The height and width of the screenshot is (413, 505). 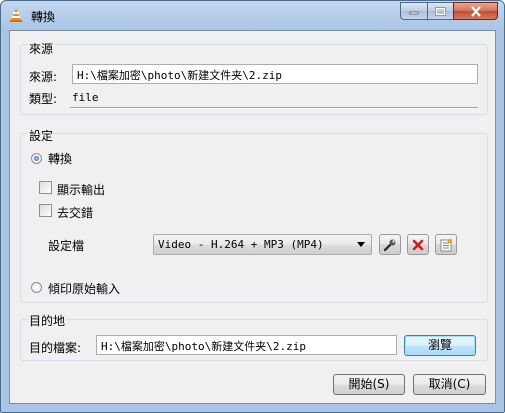 What do you see at coordinates (55, 348) in the screenshot?
I see `destination-file-label: 目的檔案:` at bounding box center [55, 348].